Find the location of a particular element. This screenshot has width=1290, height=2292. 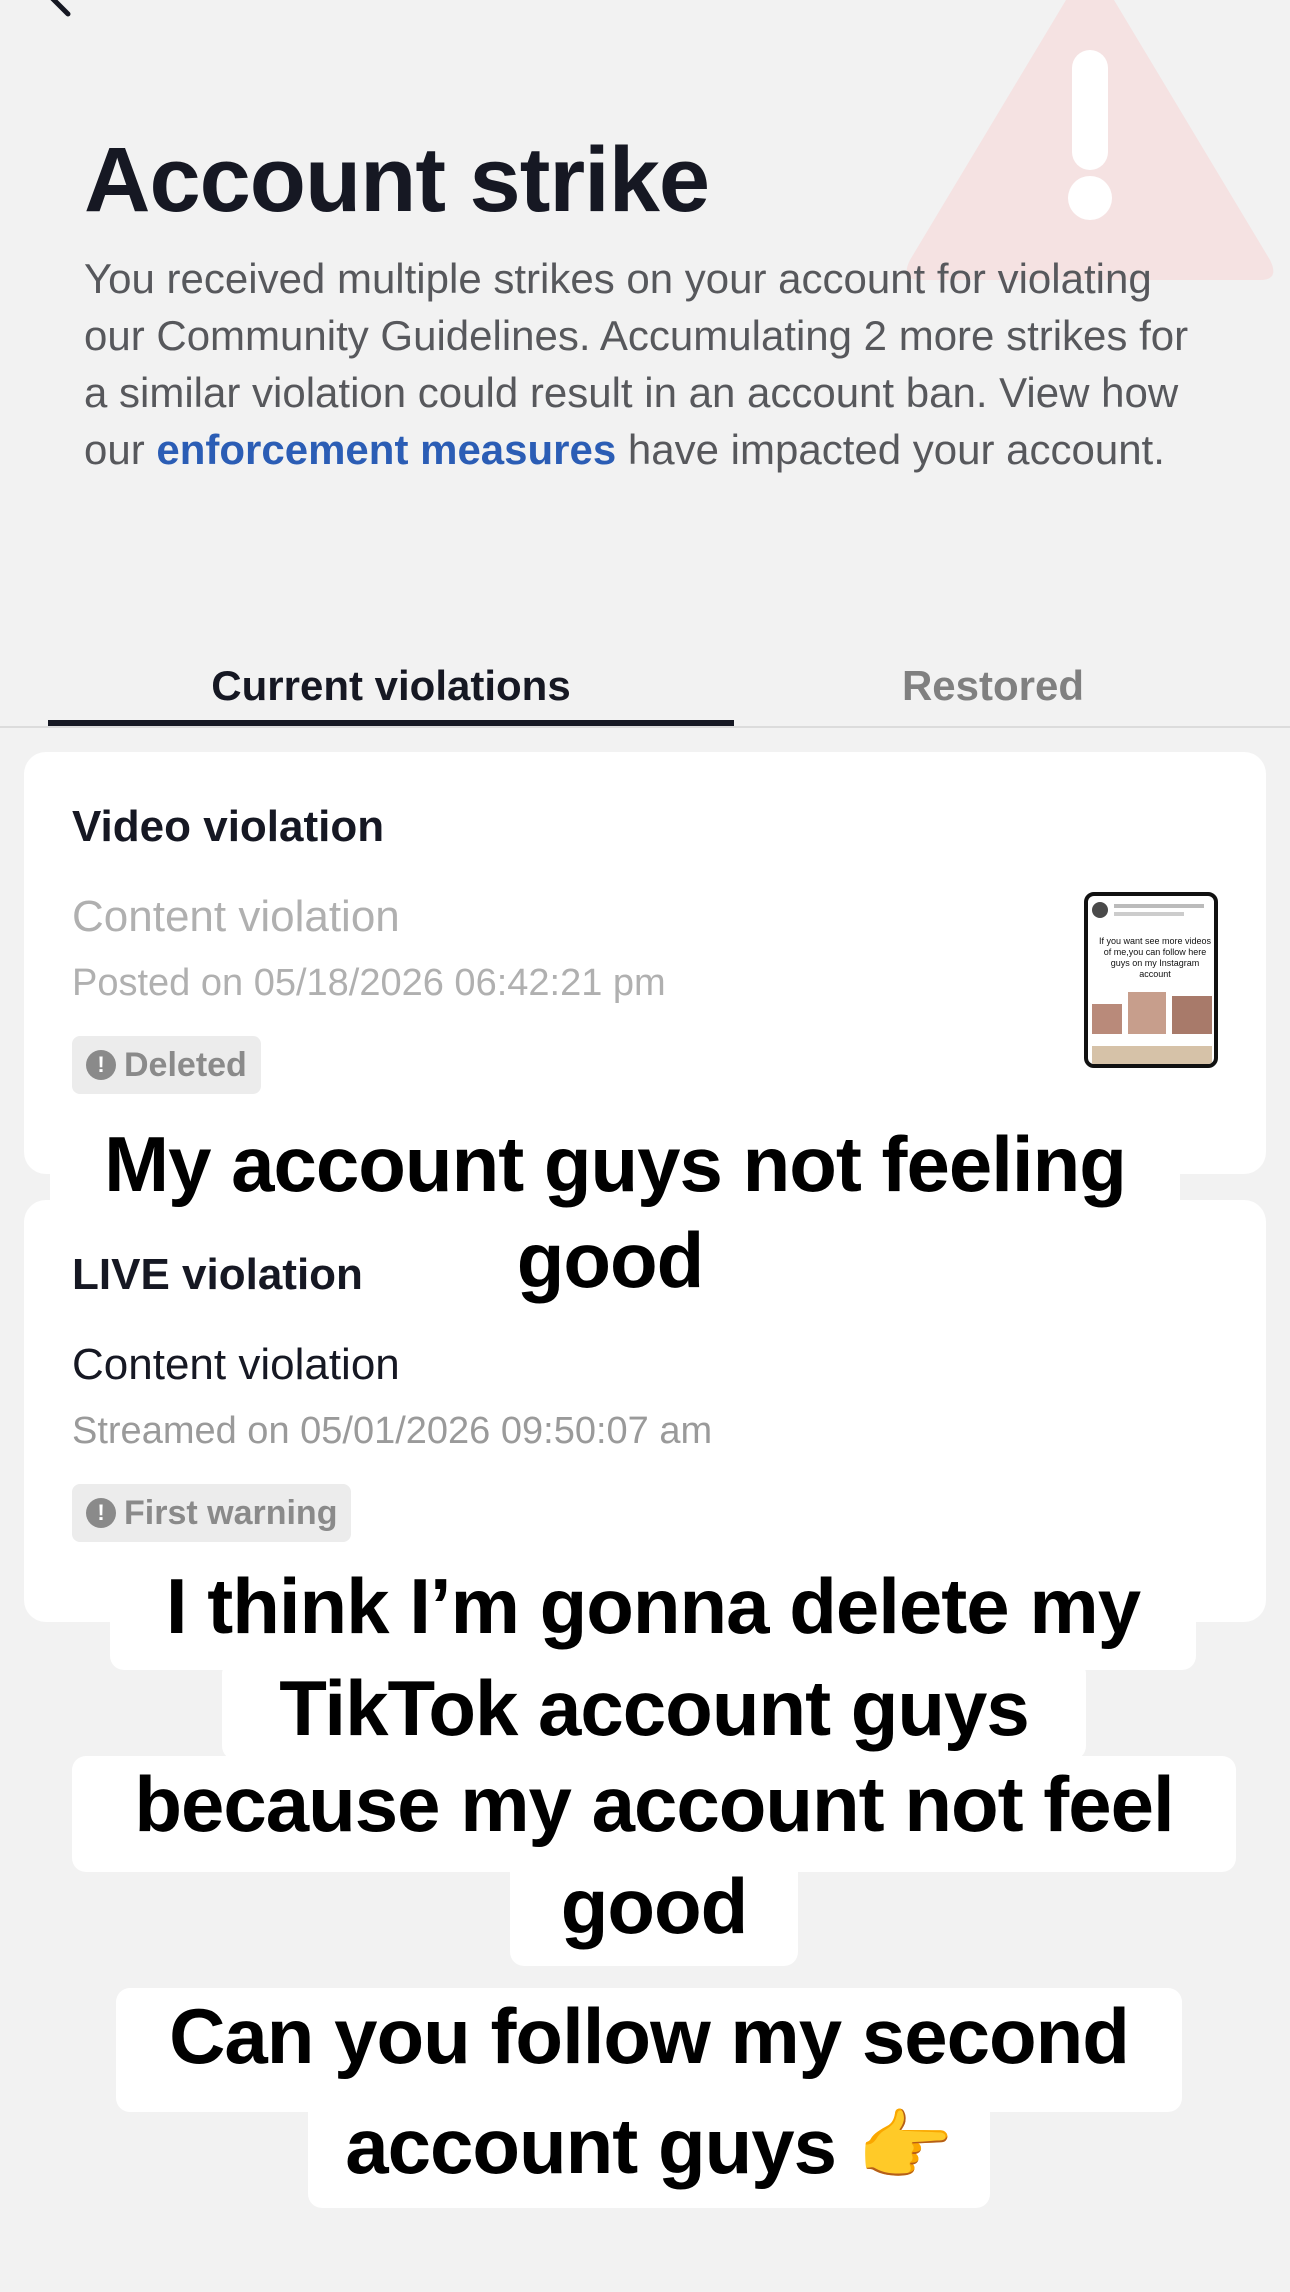

status-badge: ! First warning is located at coordinates (212, 1513).